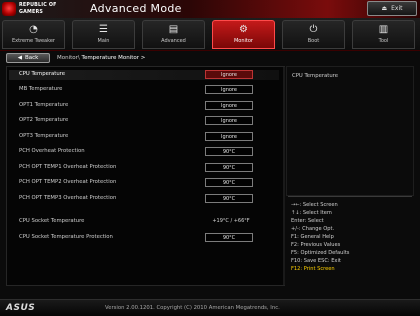 The height and width of the screenshot is (316, 420). Describe the element at coordinates (243, 29) in the screenshot. I see `monitor-icon: ⚙` at that location.